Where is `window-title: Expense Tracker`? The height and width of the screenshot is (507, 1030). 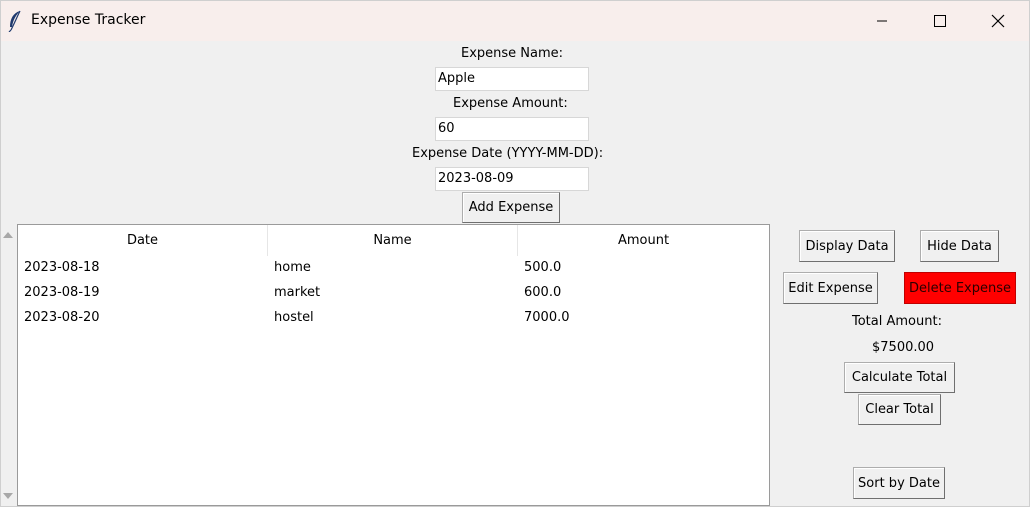
window-title: Expense Tracker is located at coordinates (88, 20).